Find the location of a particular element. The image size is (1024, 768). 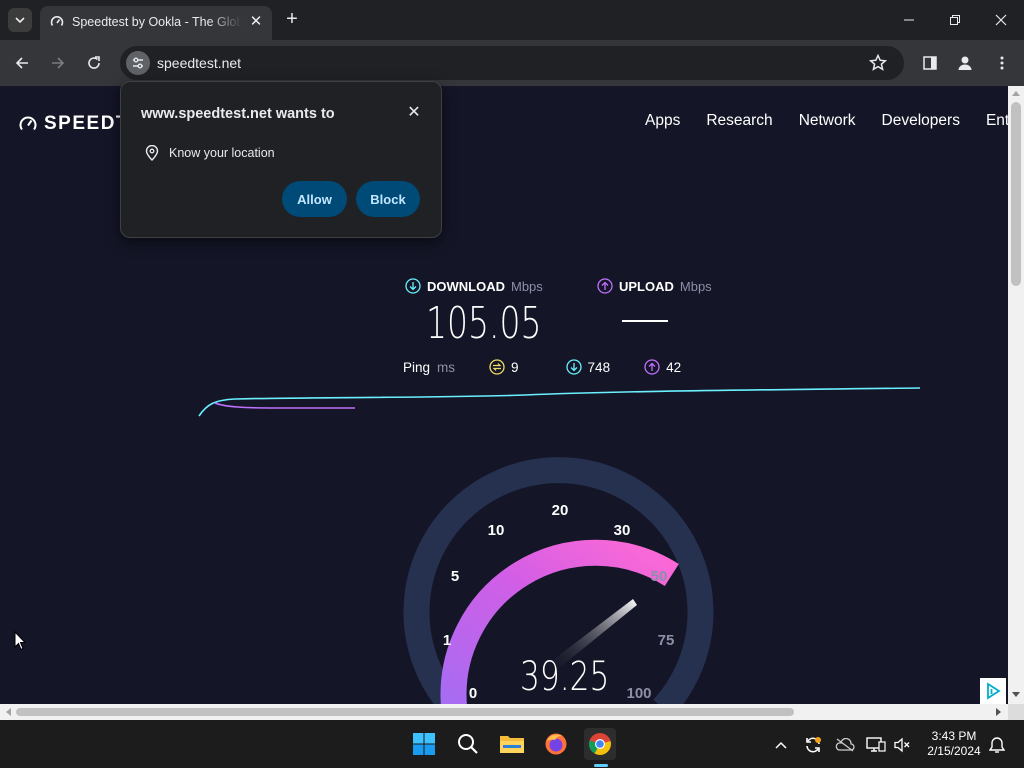

upload-value-pending is located at coordinates (645, 321).